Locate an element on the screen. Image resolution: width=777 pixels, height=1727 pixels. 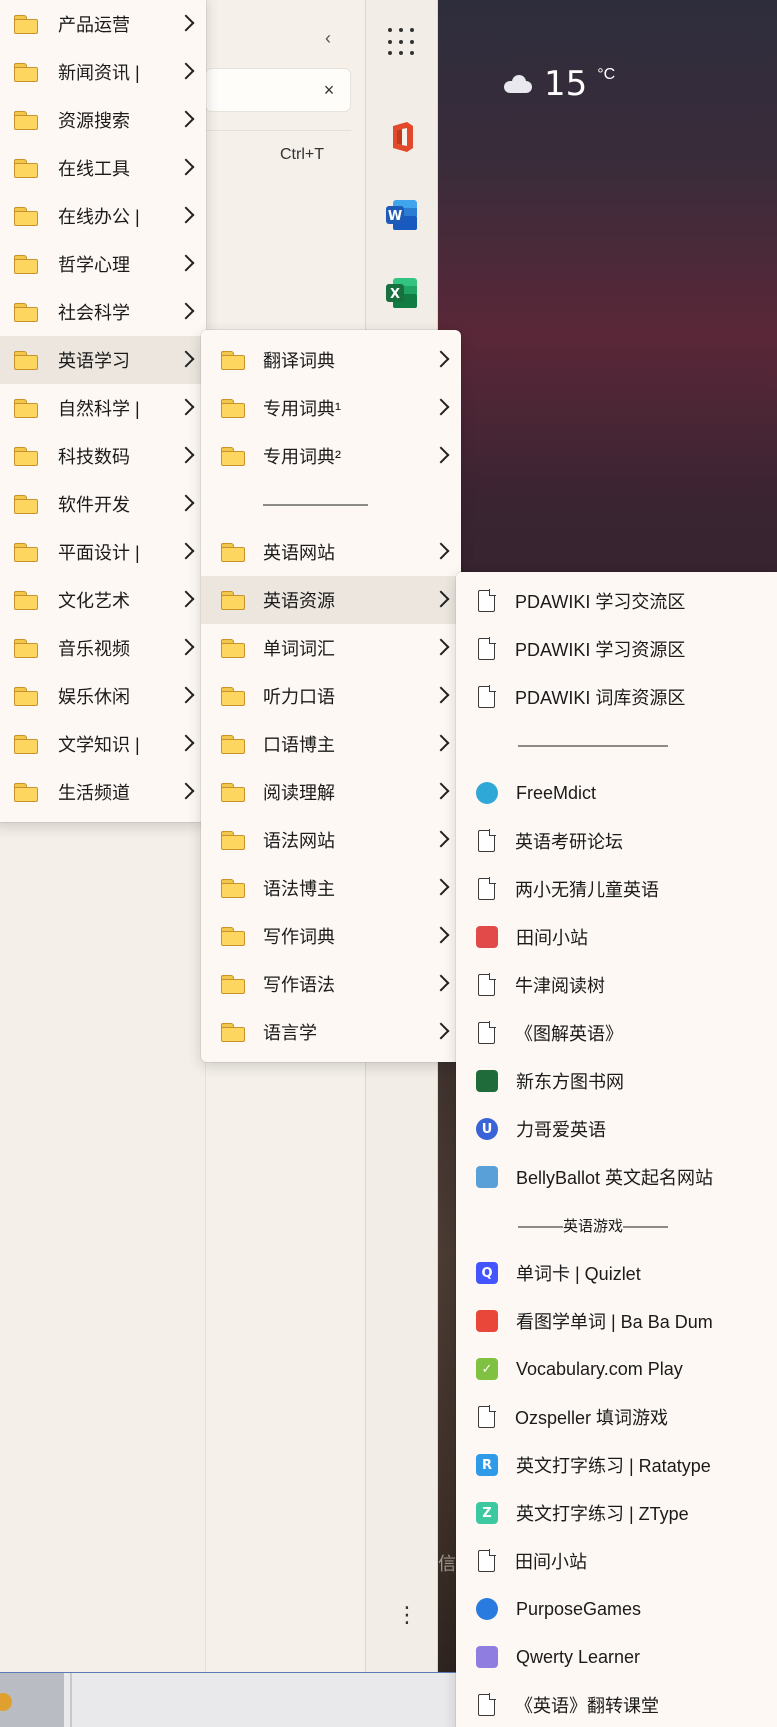
submenu-item-1: 专用词典¹ is located at coordinates (331, 408).